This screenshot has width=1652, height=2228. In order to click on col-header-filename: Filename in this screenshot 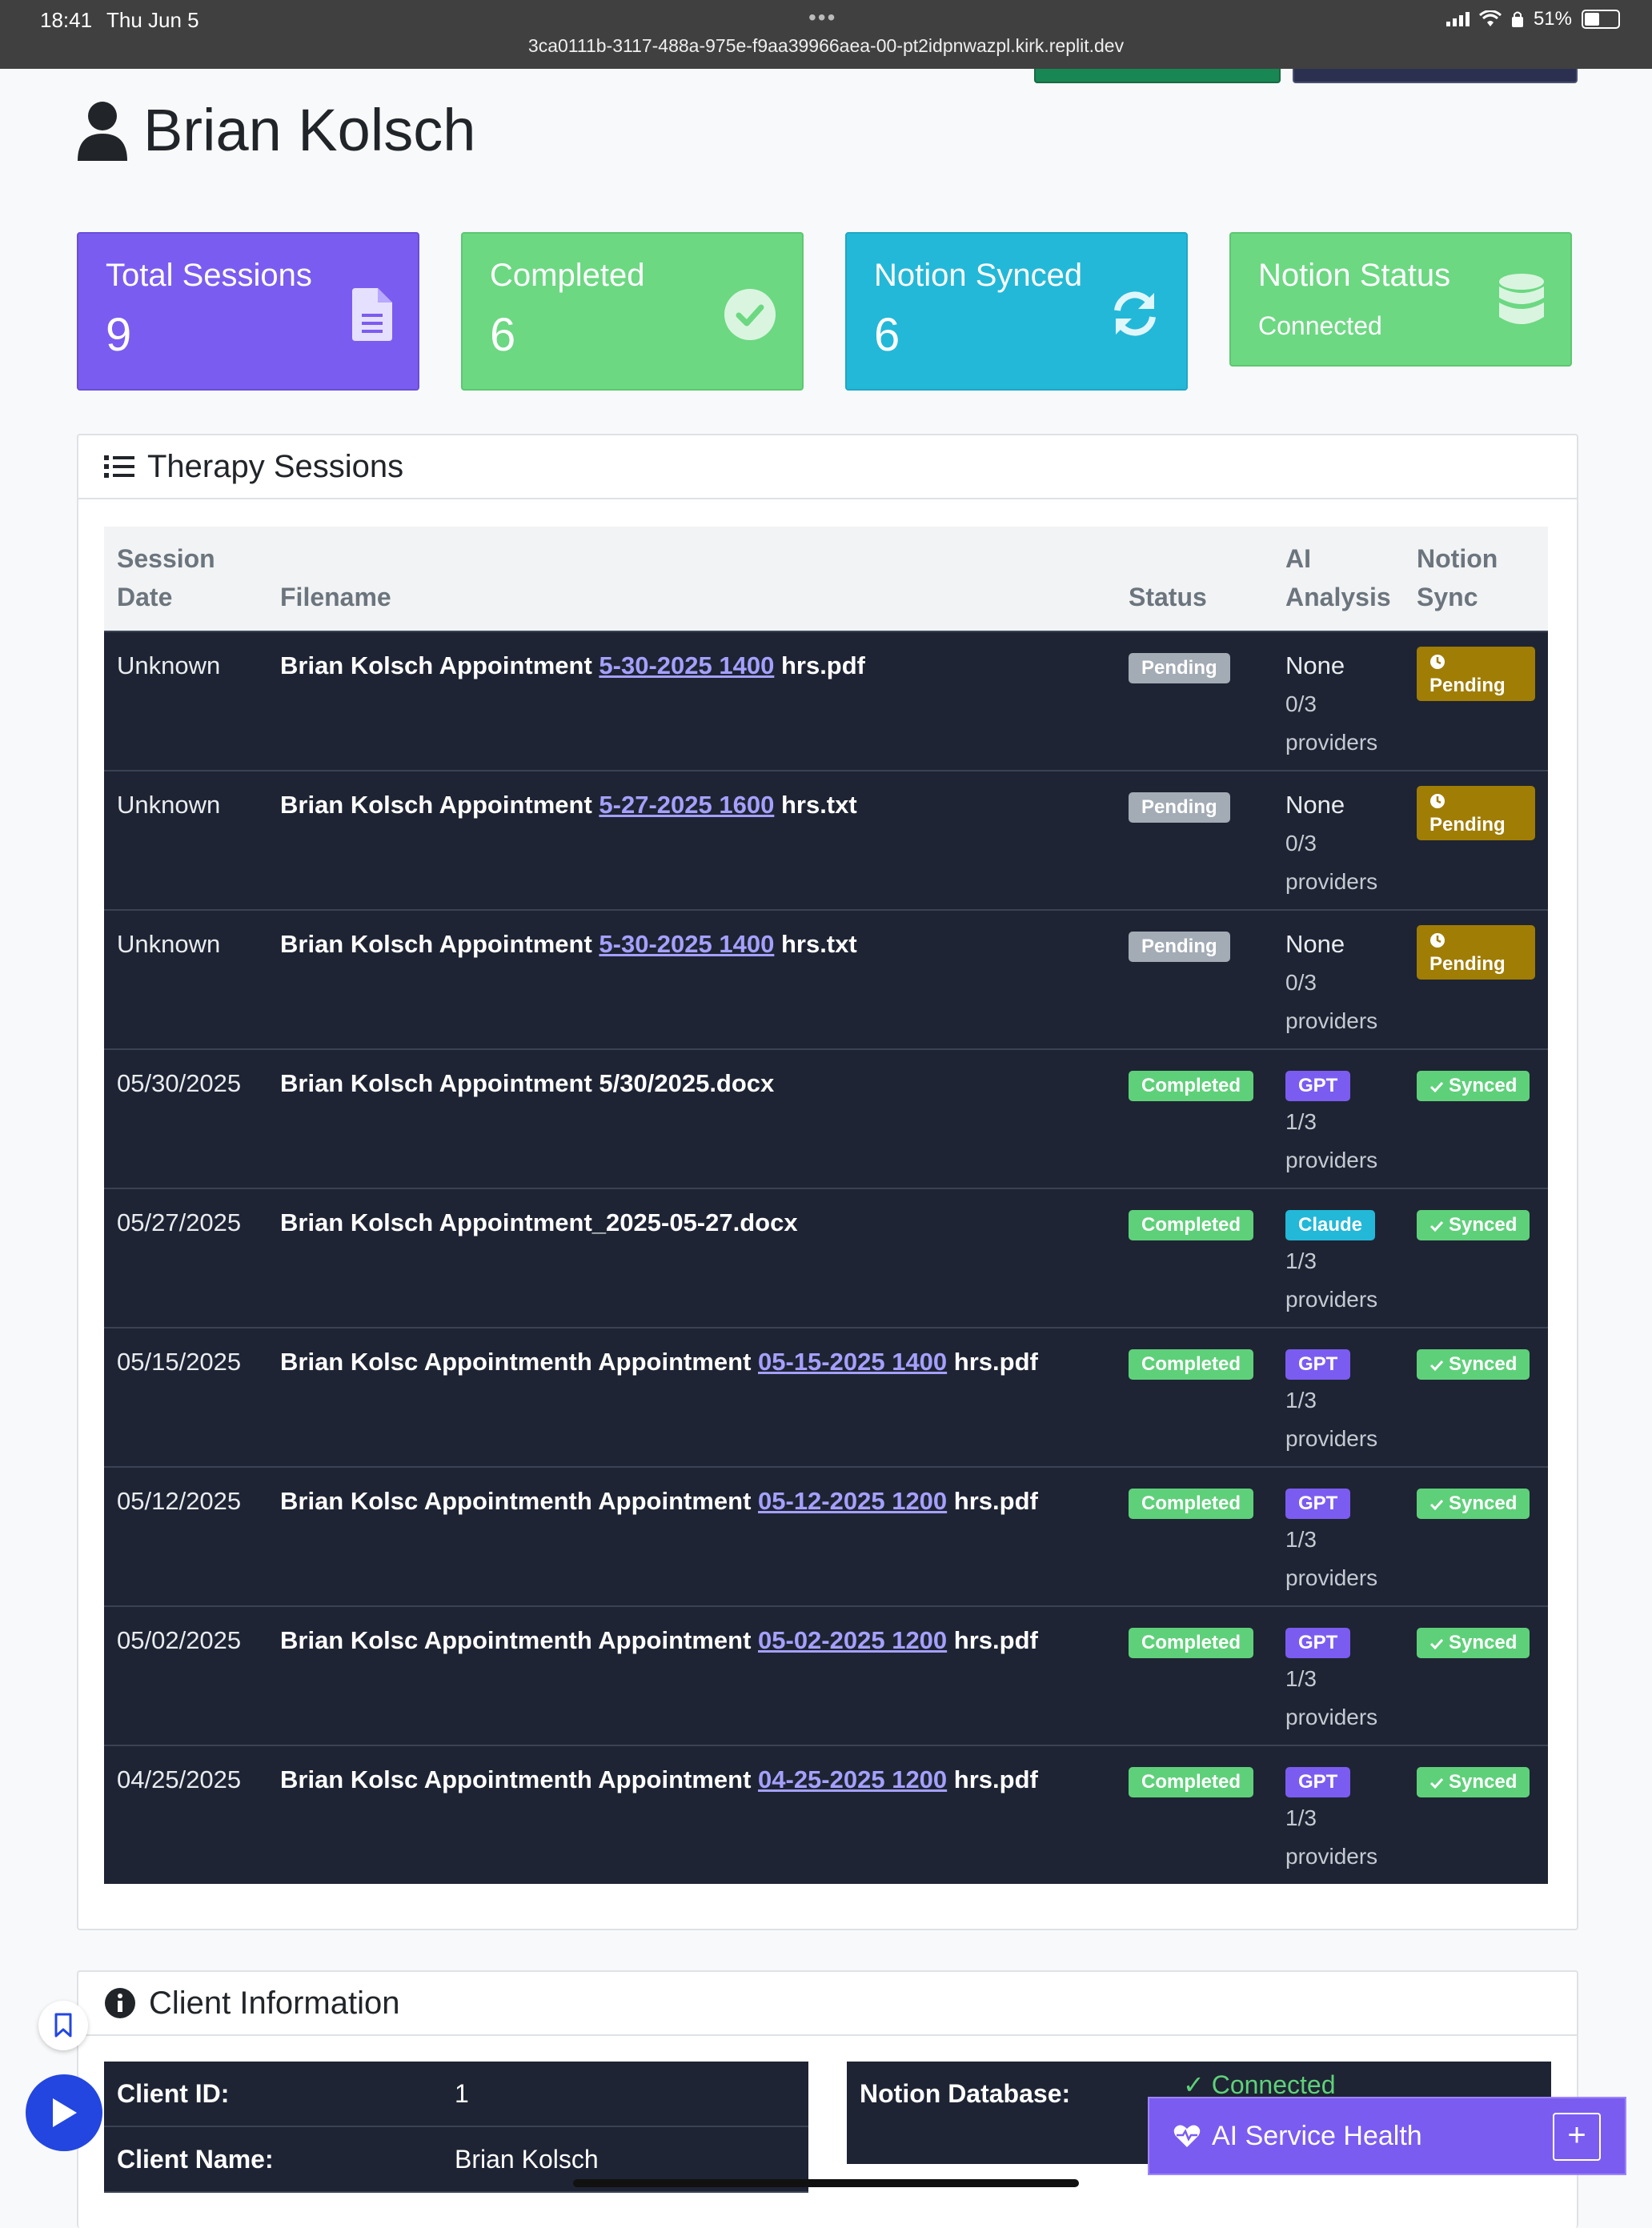, I will do `click(691, 579)`.